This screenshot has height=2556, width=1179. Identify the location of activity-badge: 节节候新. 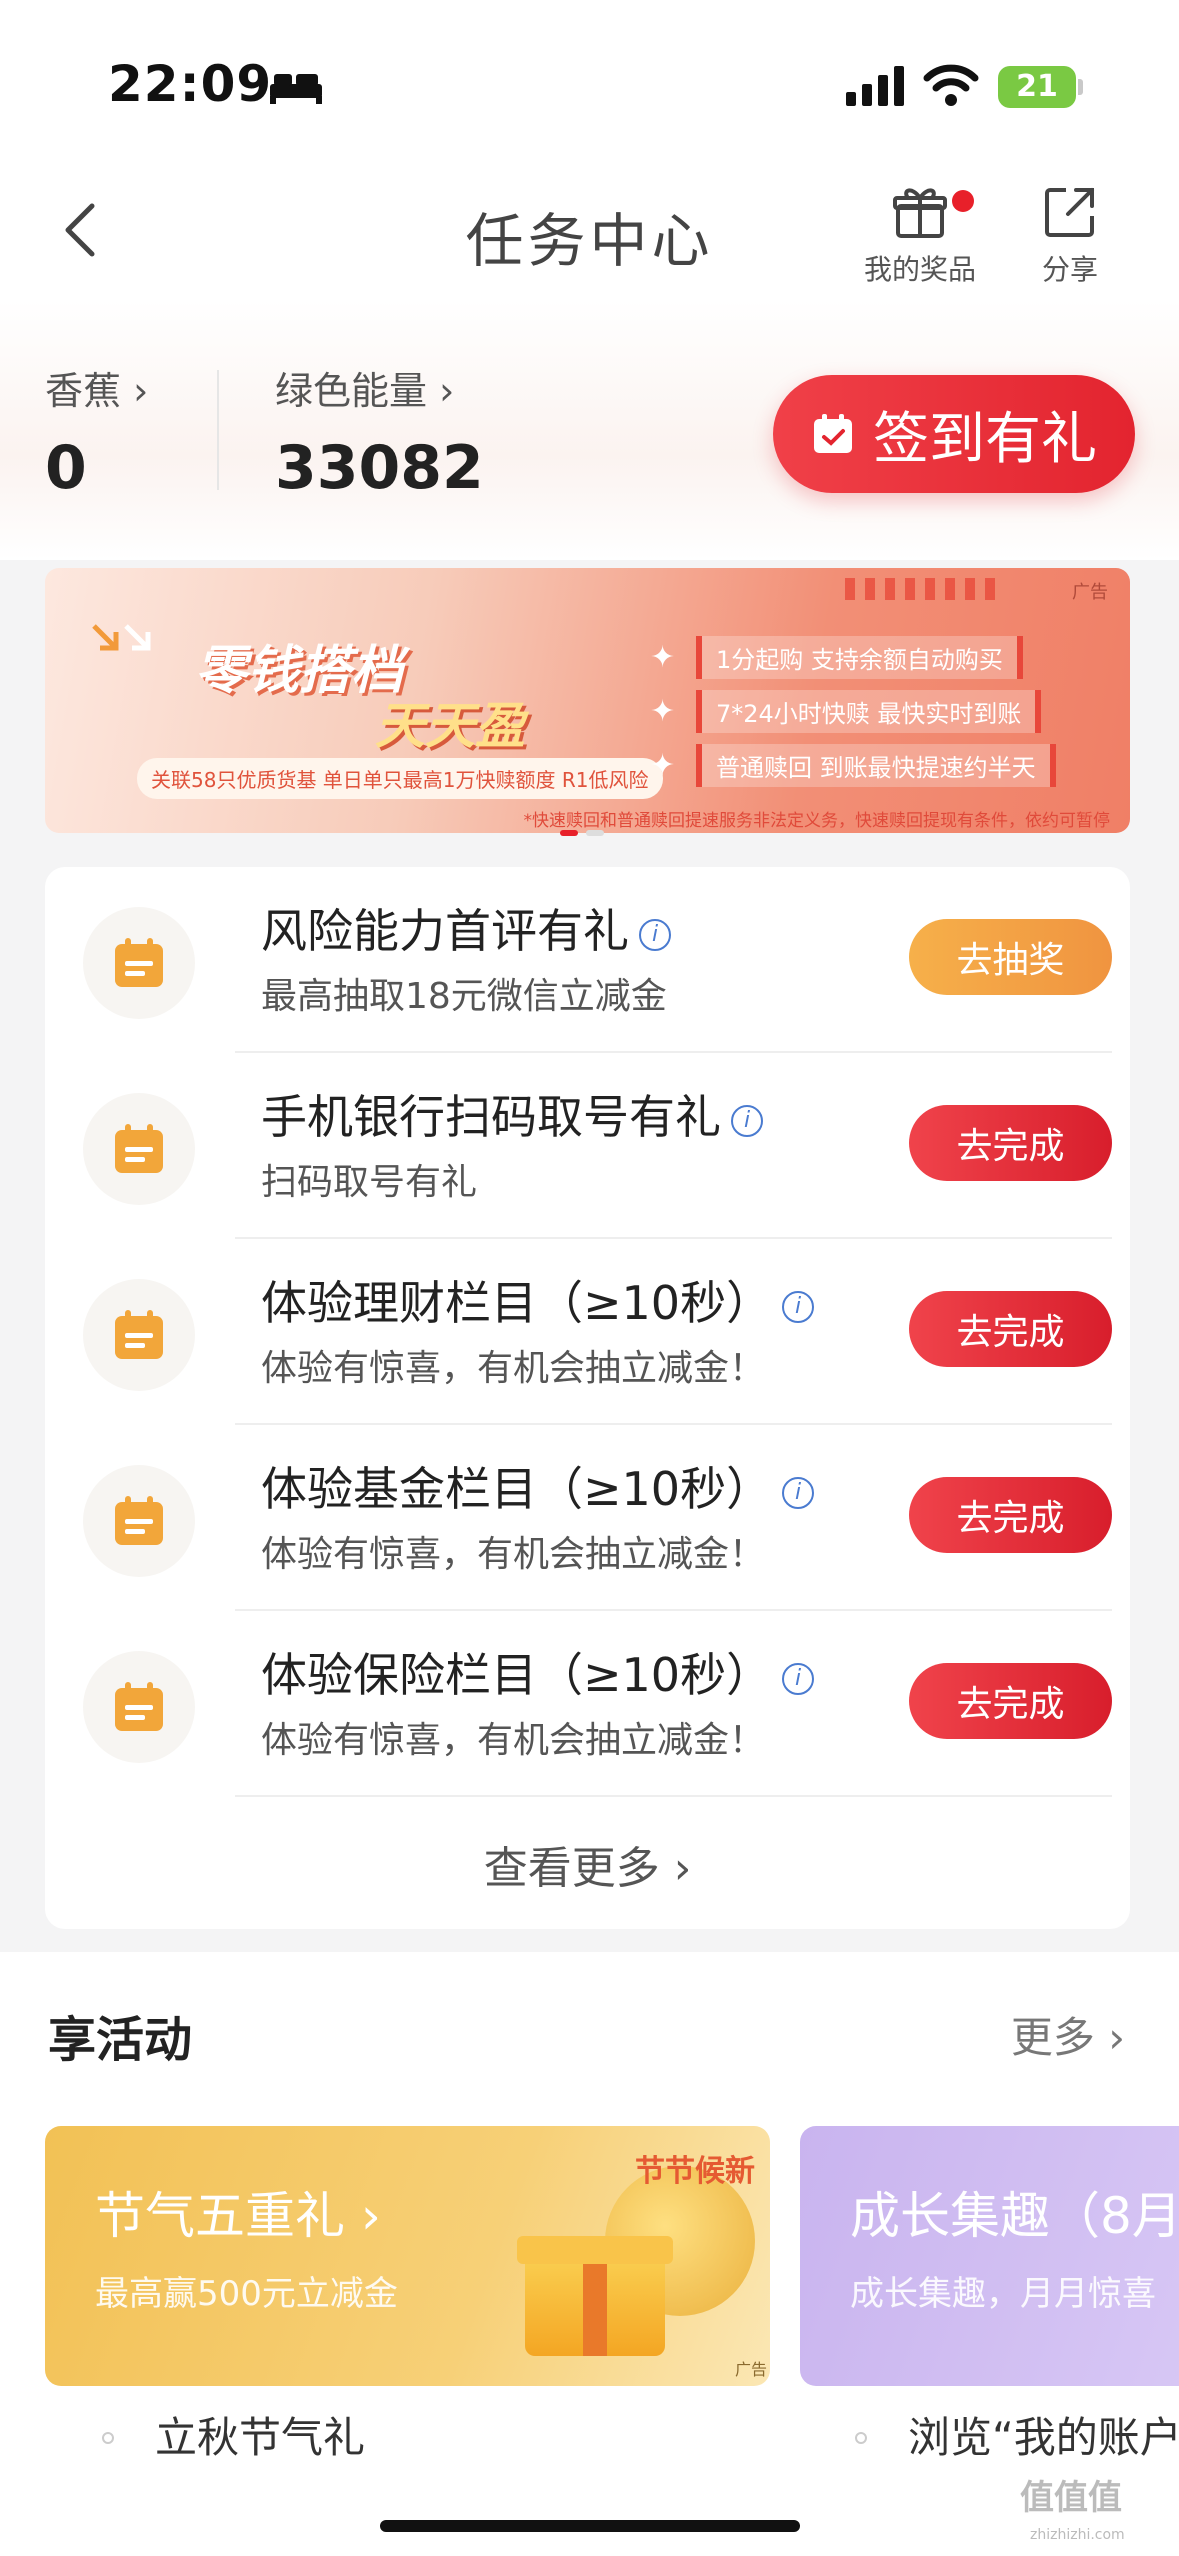
(695, 2171).